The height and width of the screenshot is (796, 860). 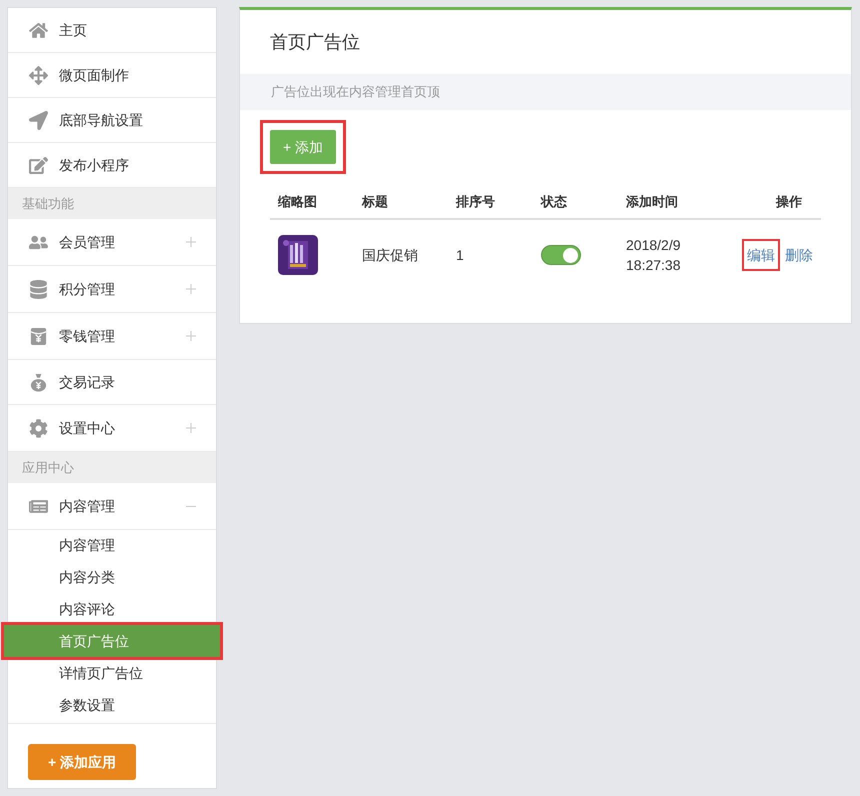 I want to click on table-cell-text: 1, so click(x=460, y=255).